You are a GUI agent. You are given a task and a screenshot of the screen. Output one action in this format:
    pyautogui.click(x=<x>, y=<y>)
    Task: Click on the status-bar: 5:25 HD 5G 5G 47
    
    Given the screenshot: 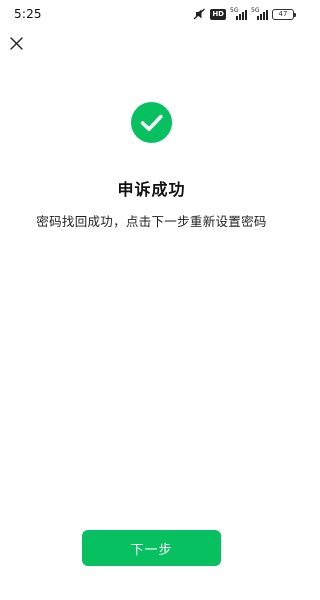 What is the action you would take?
    pyautogui.click(x=151, y=15)
    